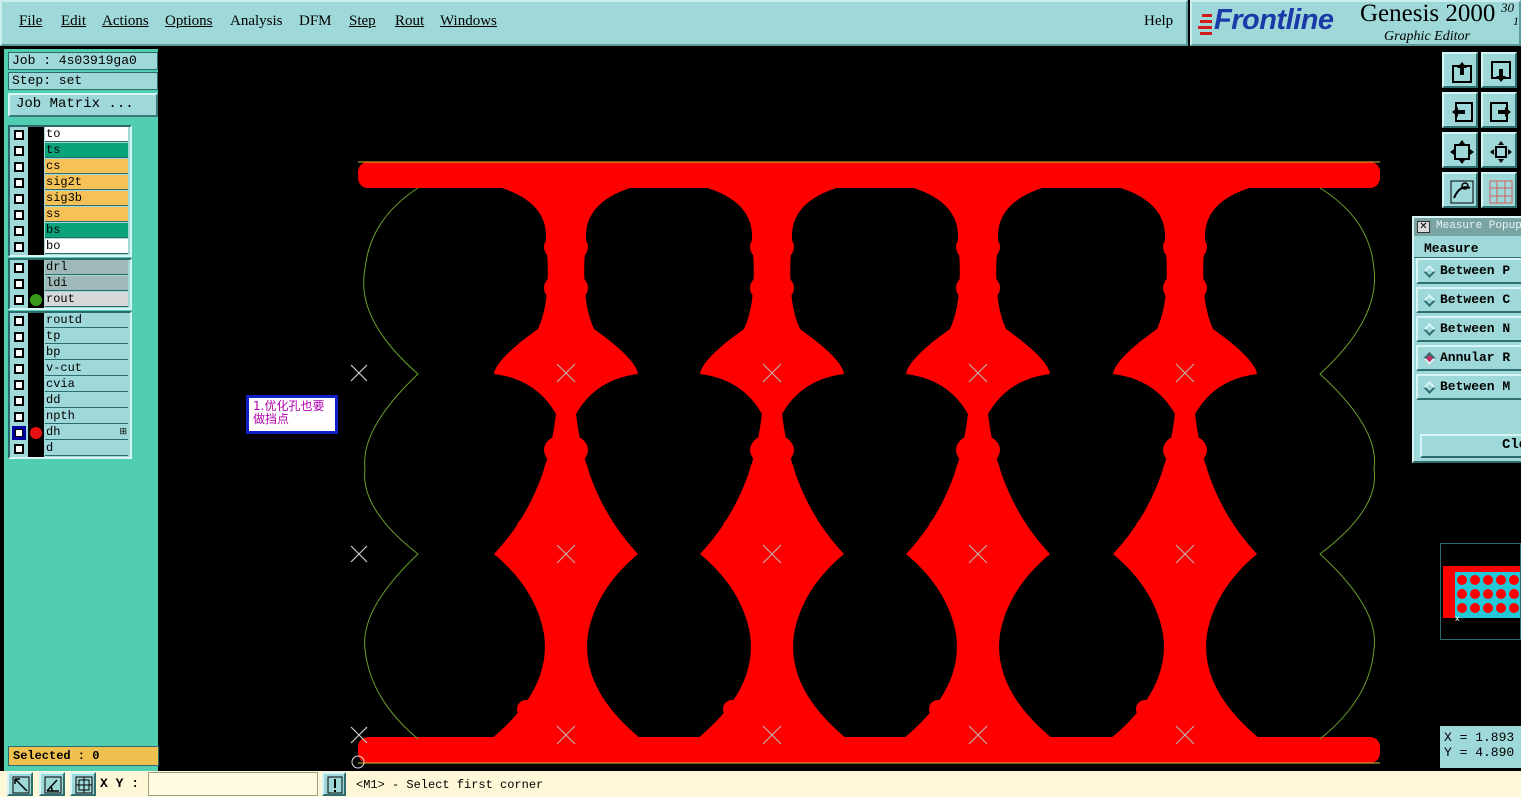 The height and width of the screenshot is (797, 1521). Describe the element at coordinates (468, 21) in the screenshot. I see `menu-windows: Windows` at that location.